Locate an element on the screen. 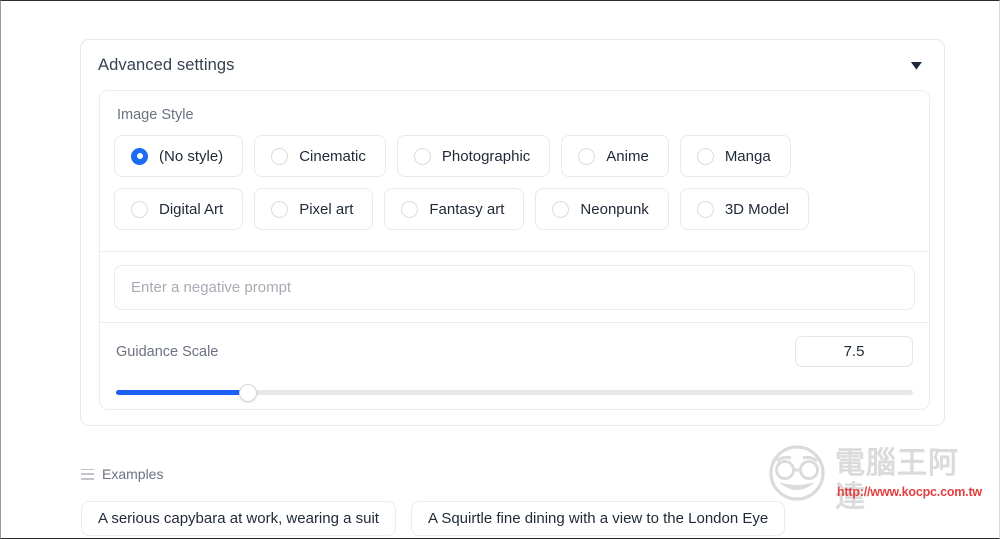 The width and height of the screenshot is (1000, 539). mascot-face-icon is located at coordinates (797, 473).